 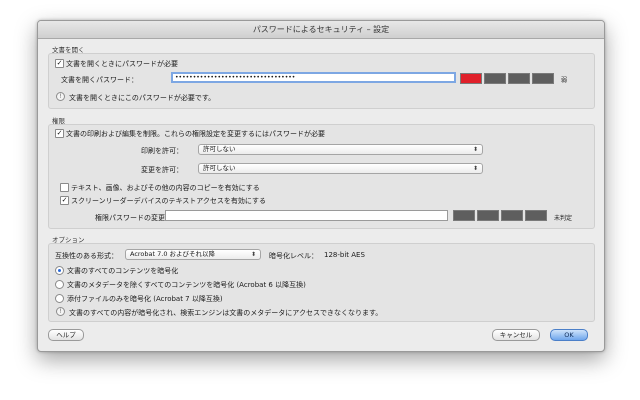 What do you see at coordinates (168, 201) in the screenshot?
I see `screenreader-access-label: スクリーンリーダーデバイスのテキストアクセスを有効にする` at bounding box center [168, 201].